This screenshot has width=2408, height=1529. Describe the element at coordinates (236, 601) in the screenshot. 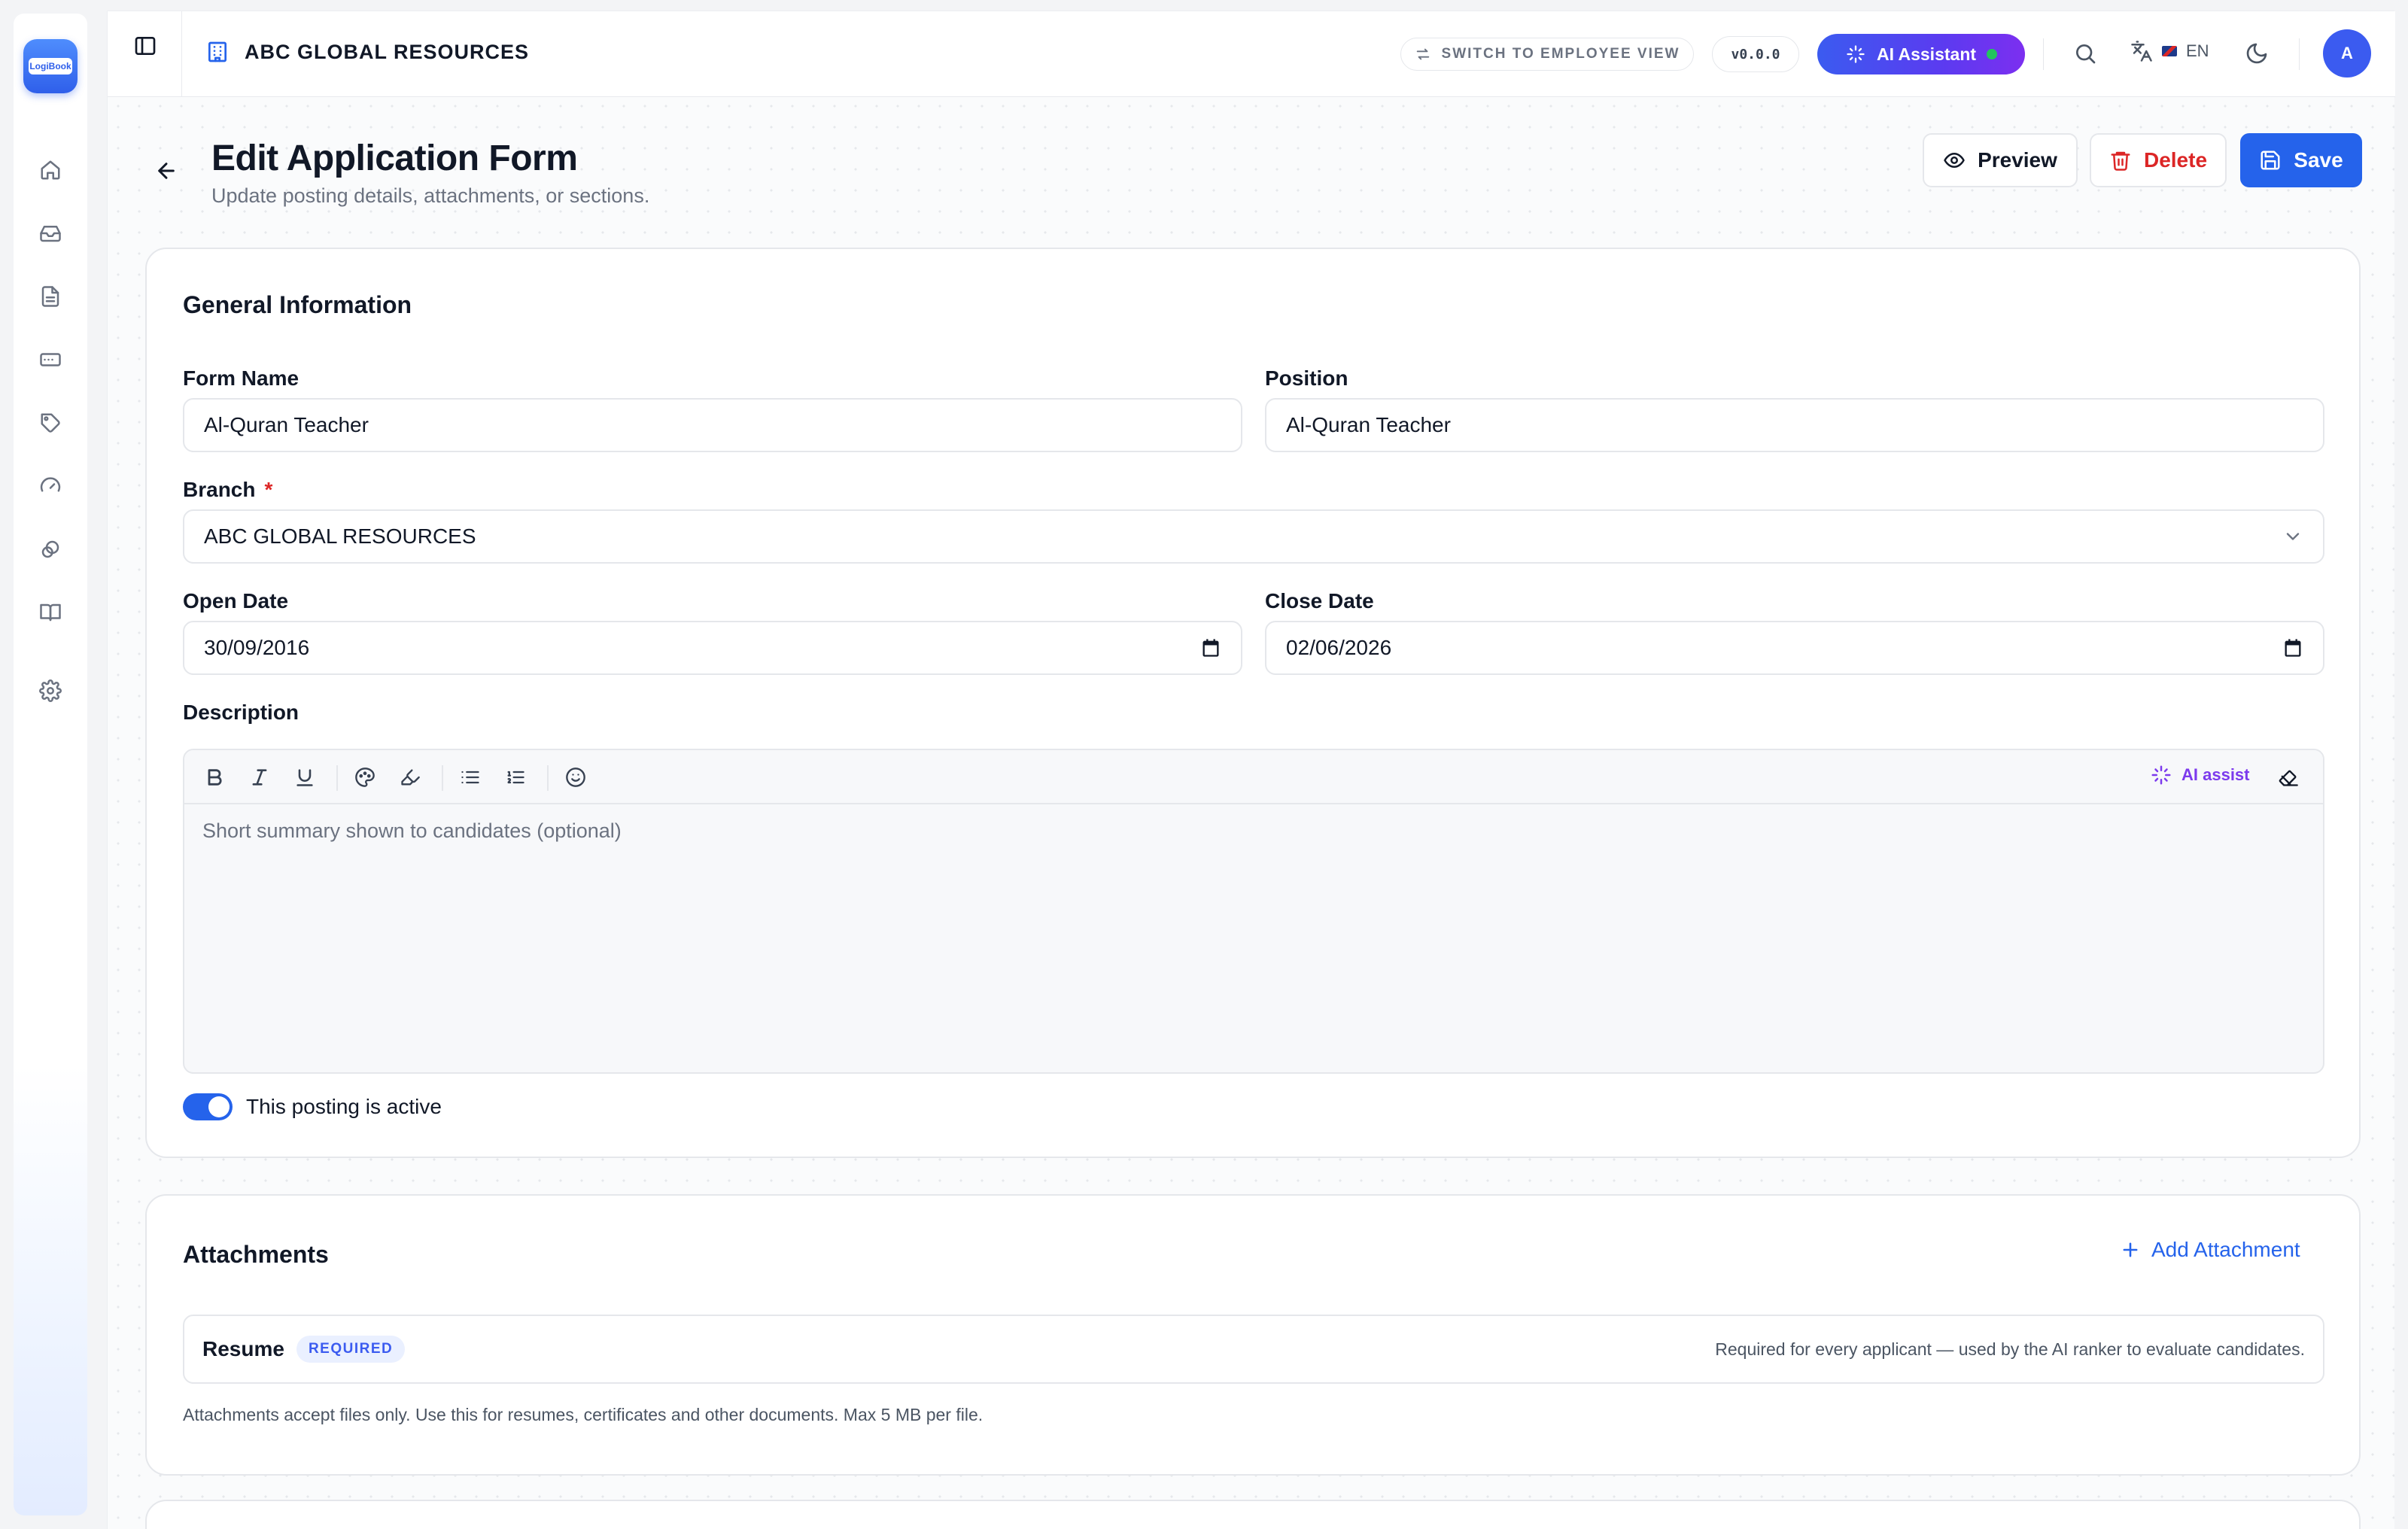

I see `open-date-label: Open Date` at that location.